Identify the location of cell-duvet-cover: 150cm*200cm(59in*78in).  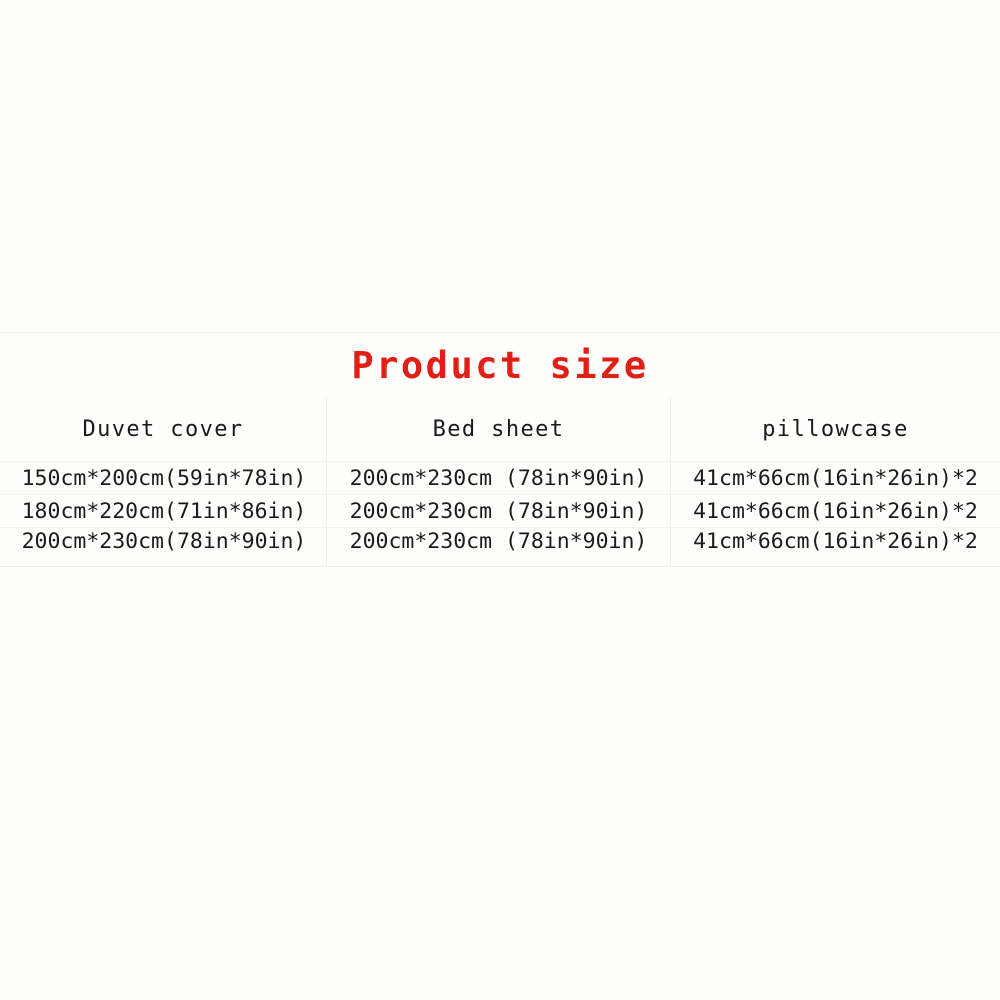
(163, 478).